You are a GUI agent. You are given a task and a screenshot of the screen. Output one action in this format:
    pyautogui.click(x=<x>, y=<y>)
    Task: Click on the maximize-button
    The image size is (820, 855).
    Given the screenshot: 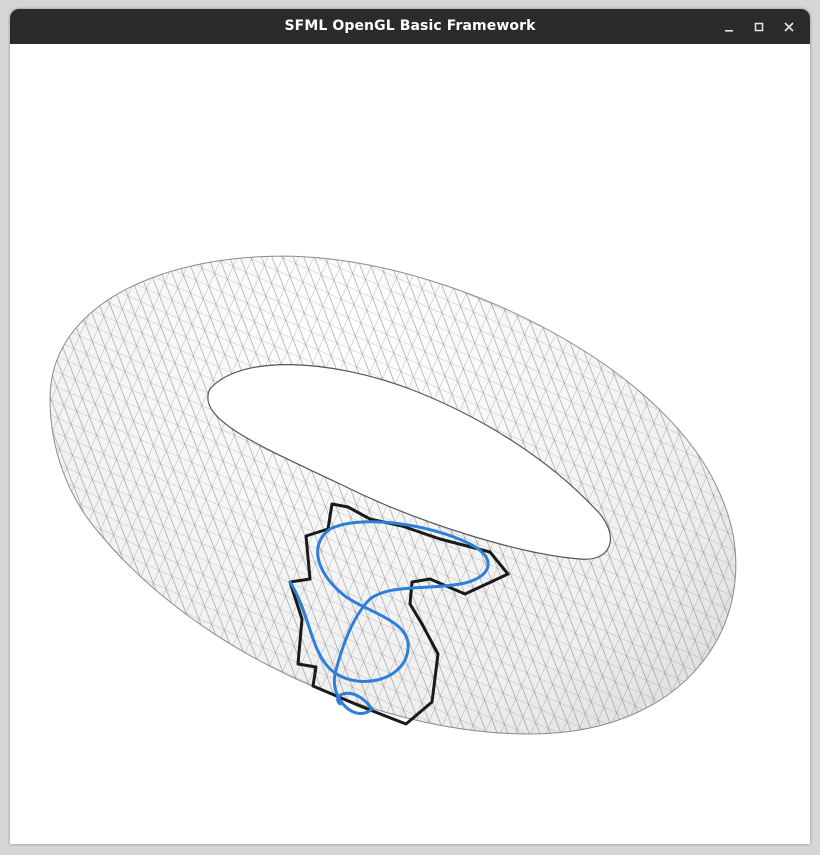 What is the action you would take?
    pyautogui.click(x=759, y=27)
    